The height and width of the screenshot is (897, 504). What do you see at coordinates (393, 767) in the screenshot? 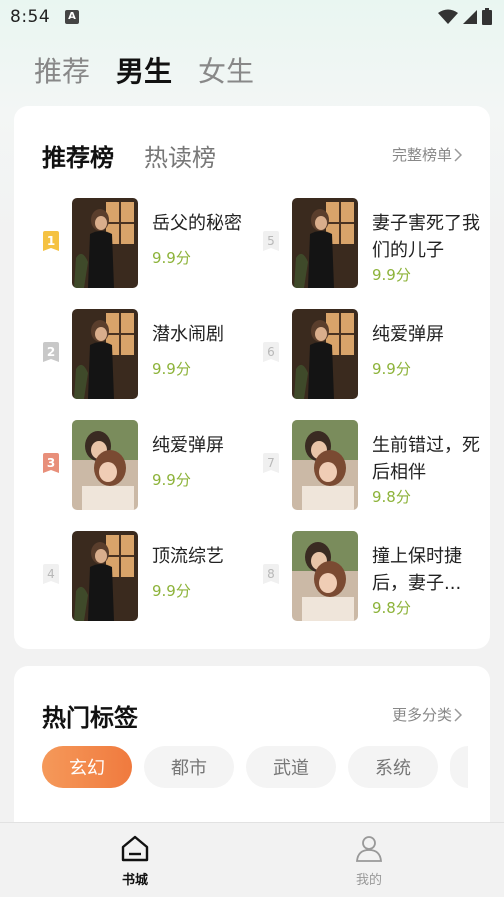
I see `tag-pill: 系统` at bounding box center [393, 767].